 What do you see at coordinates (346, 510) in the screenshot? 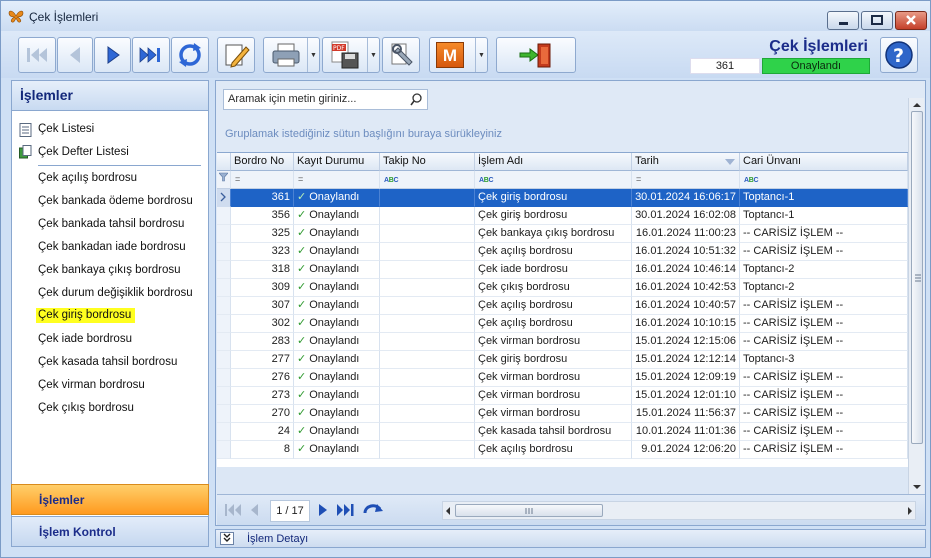
I see `pager-last-icon` at bounding box center [346, 510].